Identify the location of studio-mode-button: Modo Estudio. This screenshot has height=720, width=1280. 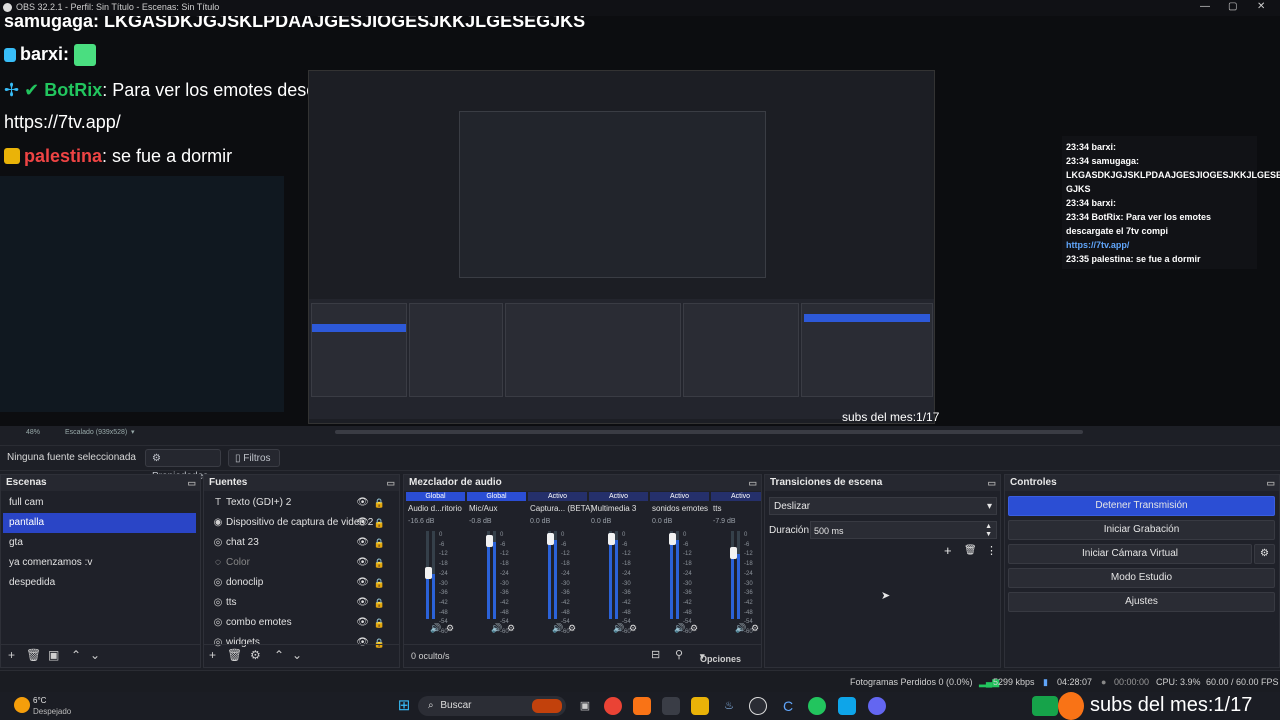
(1141, 578).